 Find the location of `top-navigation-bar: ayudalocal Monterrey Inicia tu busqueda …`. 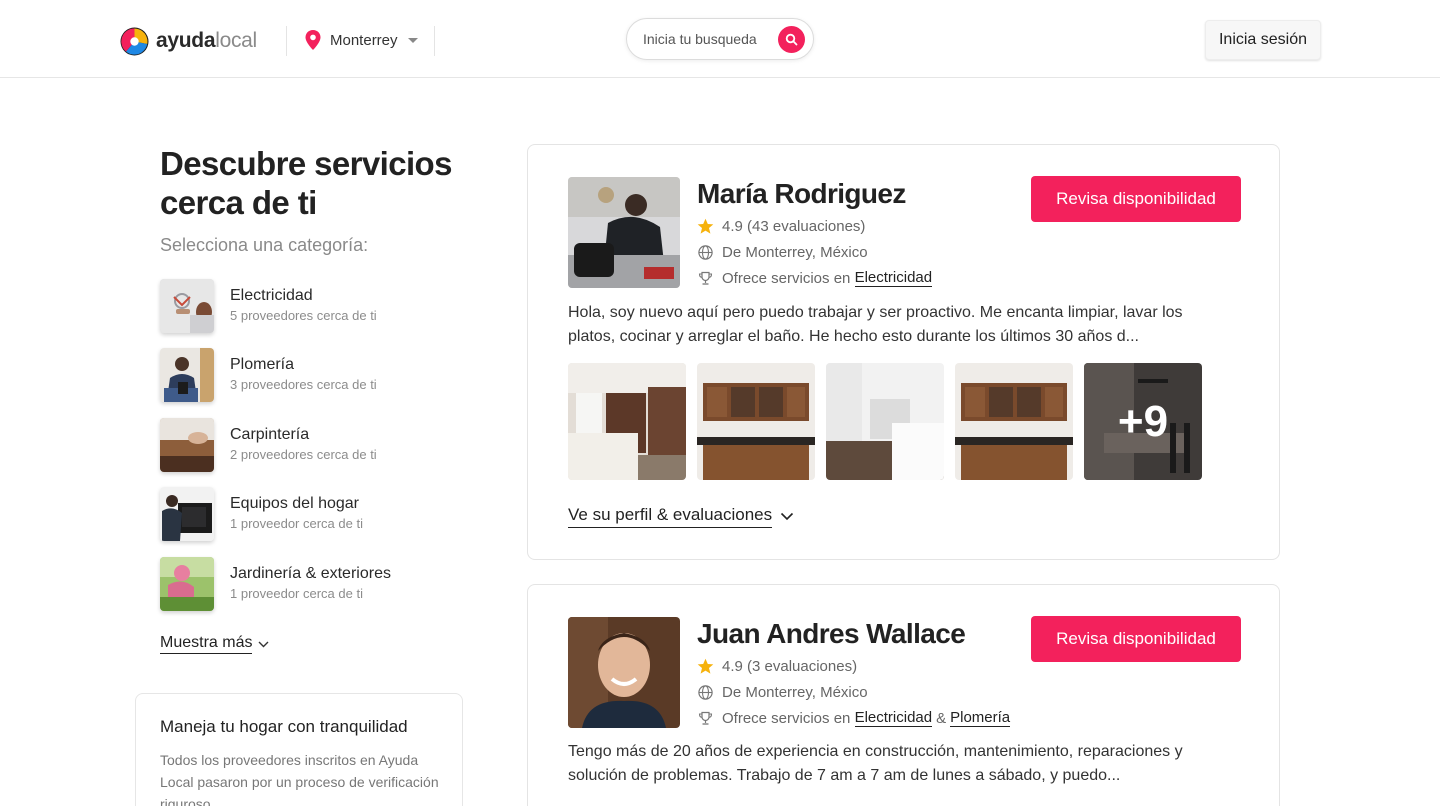

top-navigation-bar: ayudalocal Monterrey Inicia tu busqueda … is located at coordinates (720, 39).